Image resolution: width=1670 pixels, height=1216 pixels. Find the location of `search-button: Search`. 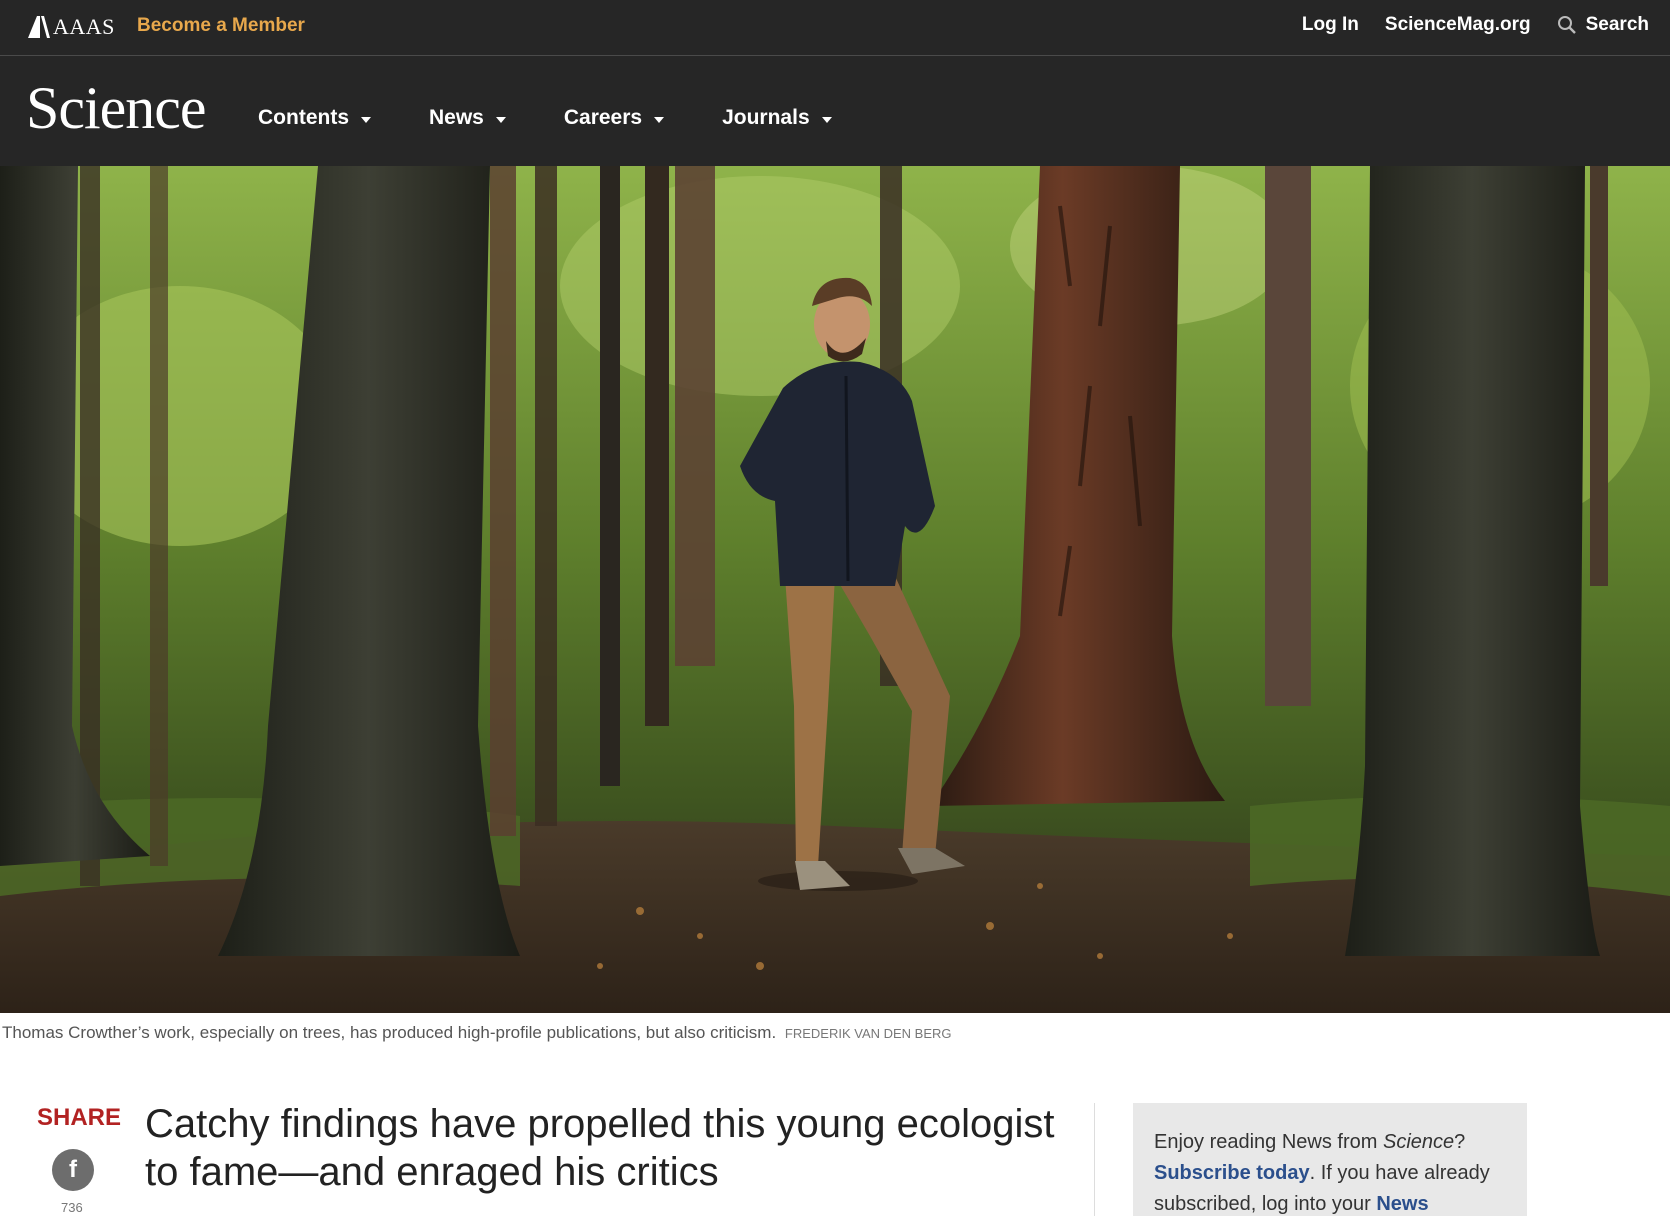

search-button: Search is located at coordinates (1603, 25).